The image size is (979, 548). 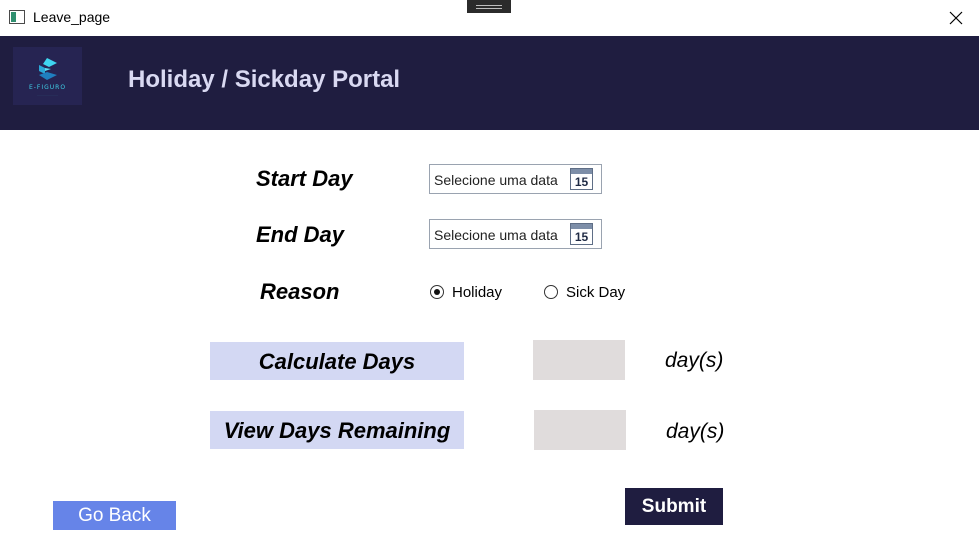 I want to click on company-logo: E-FIGURO ·····················, so click(x=47, y=76).